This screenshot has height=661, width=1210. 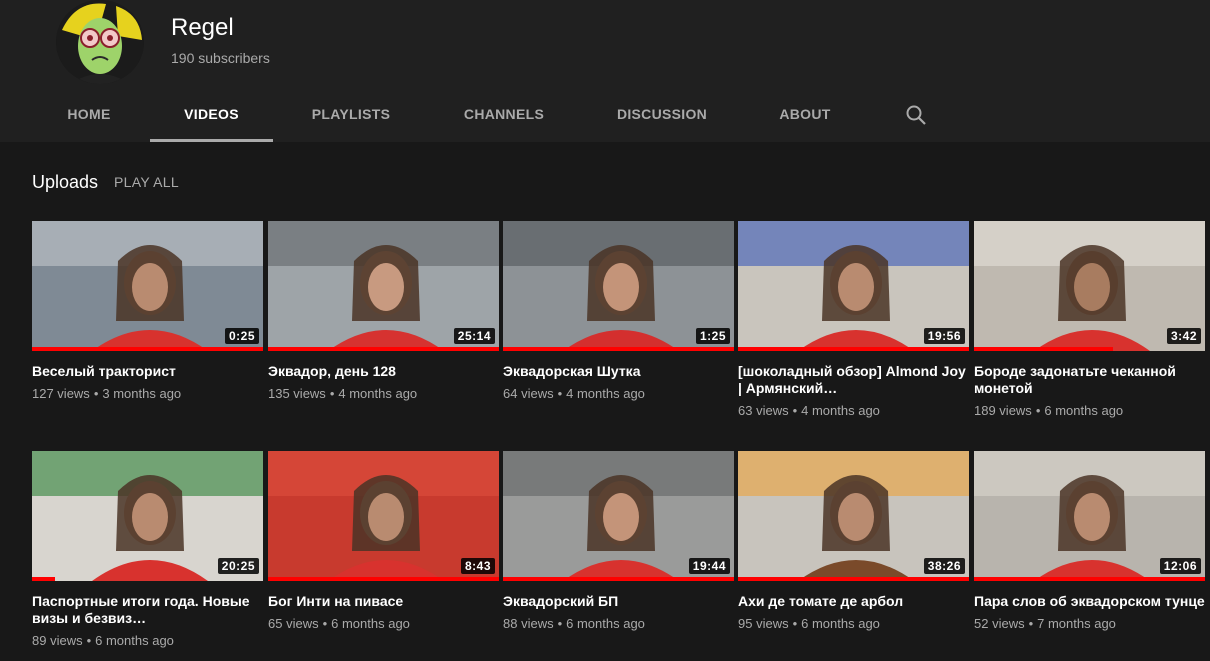 What do you see at coordinates (238, 566) in the screenshot?
I see `video-duration: 20:25` at bounding box center [238, 566].